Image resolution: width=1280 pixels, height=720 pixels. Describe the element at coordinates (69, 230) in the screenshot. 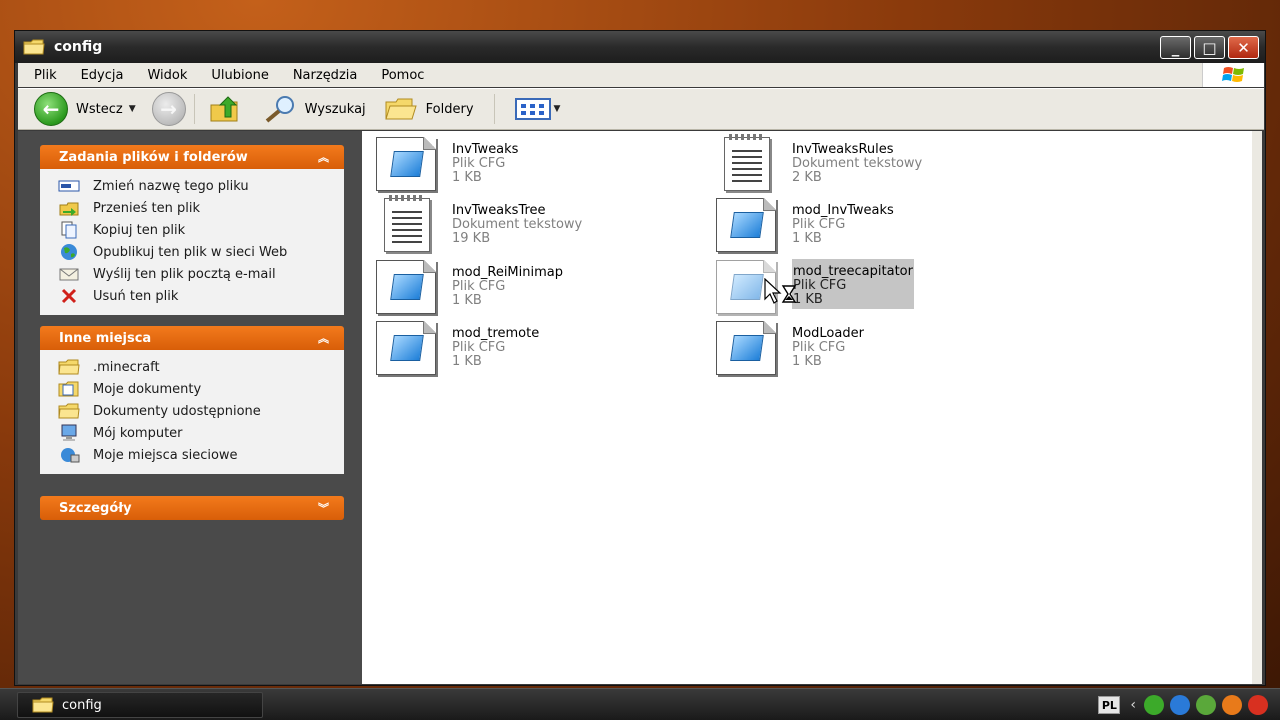

I see `copy-icon` at that location.